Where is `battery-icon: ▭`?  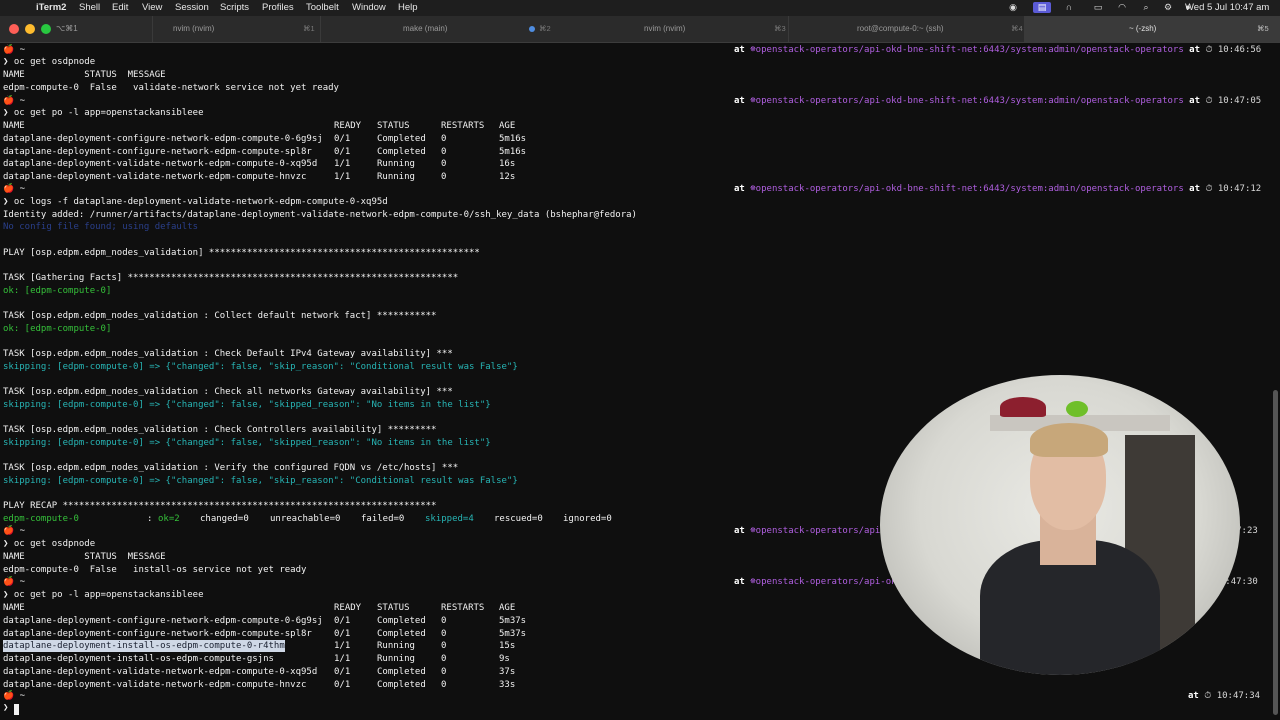
battery-icon: ▭ is located at coordinates (1098, 7).